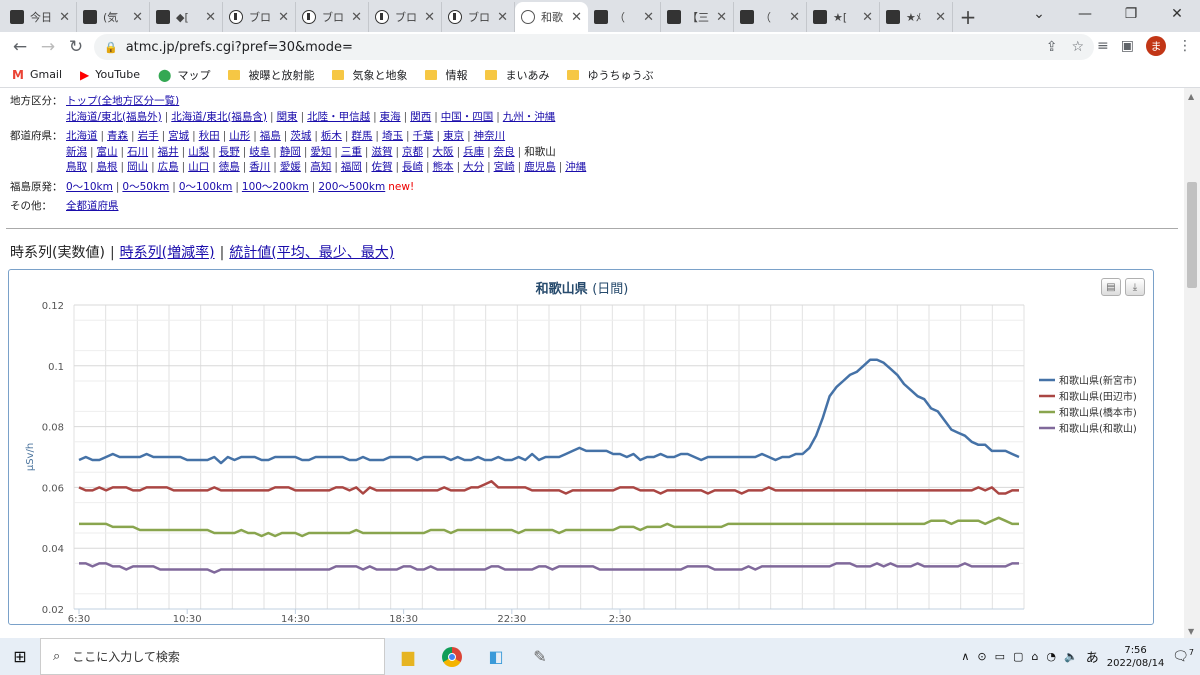 This screenshot has height=675, width=1200. What do you see at coordinates (443, 167) in the screenshot?
I see `prefecture-link: 熊本` at bounding box center [443, 167].